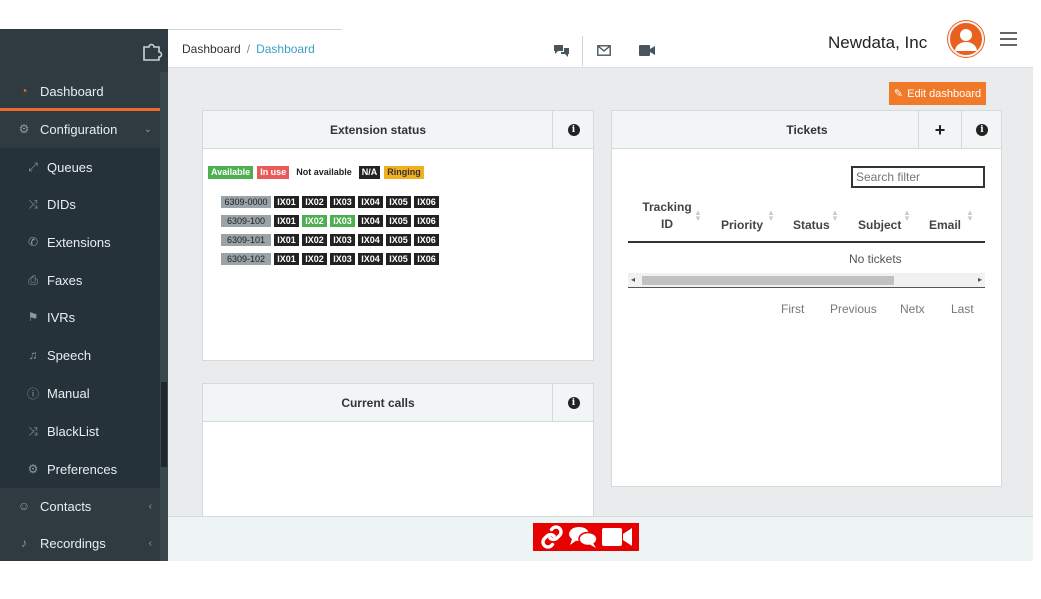 The width and height of the screenshot is (1041, 599). I want to click on ticket-search-input, so click(918, 177).